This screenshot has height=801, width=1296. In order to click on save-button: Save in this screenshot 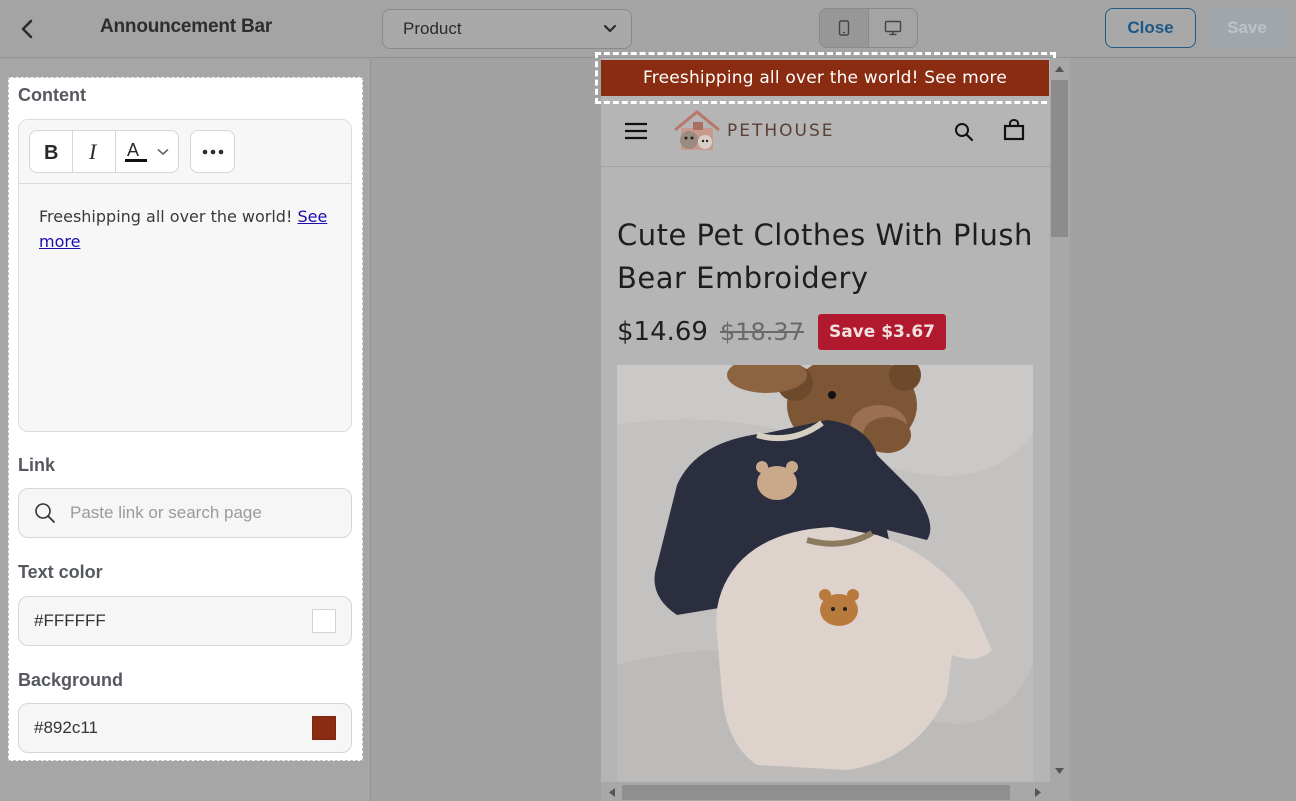, I will do `click(1247, 28)`.